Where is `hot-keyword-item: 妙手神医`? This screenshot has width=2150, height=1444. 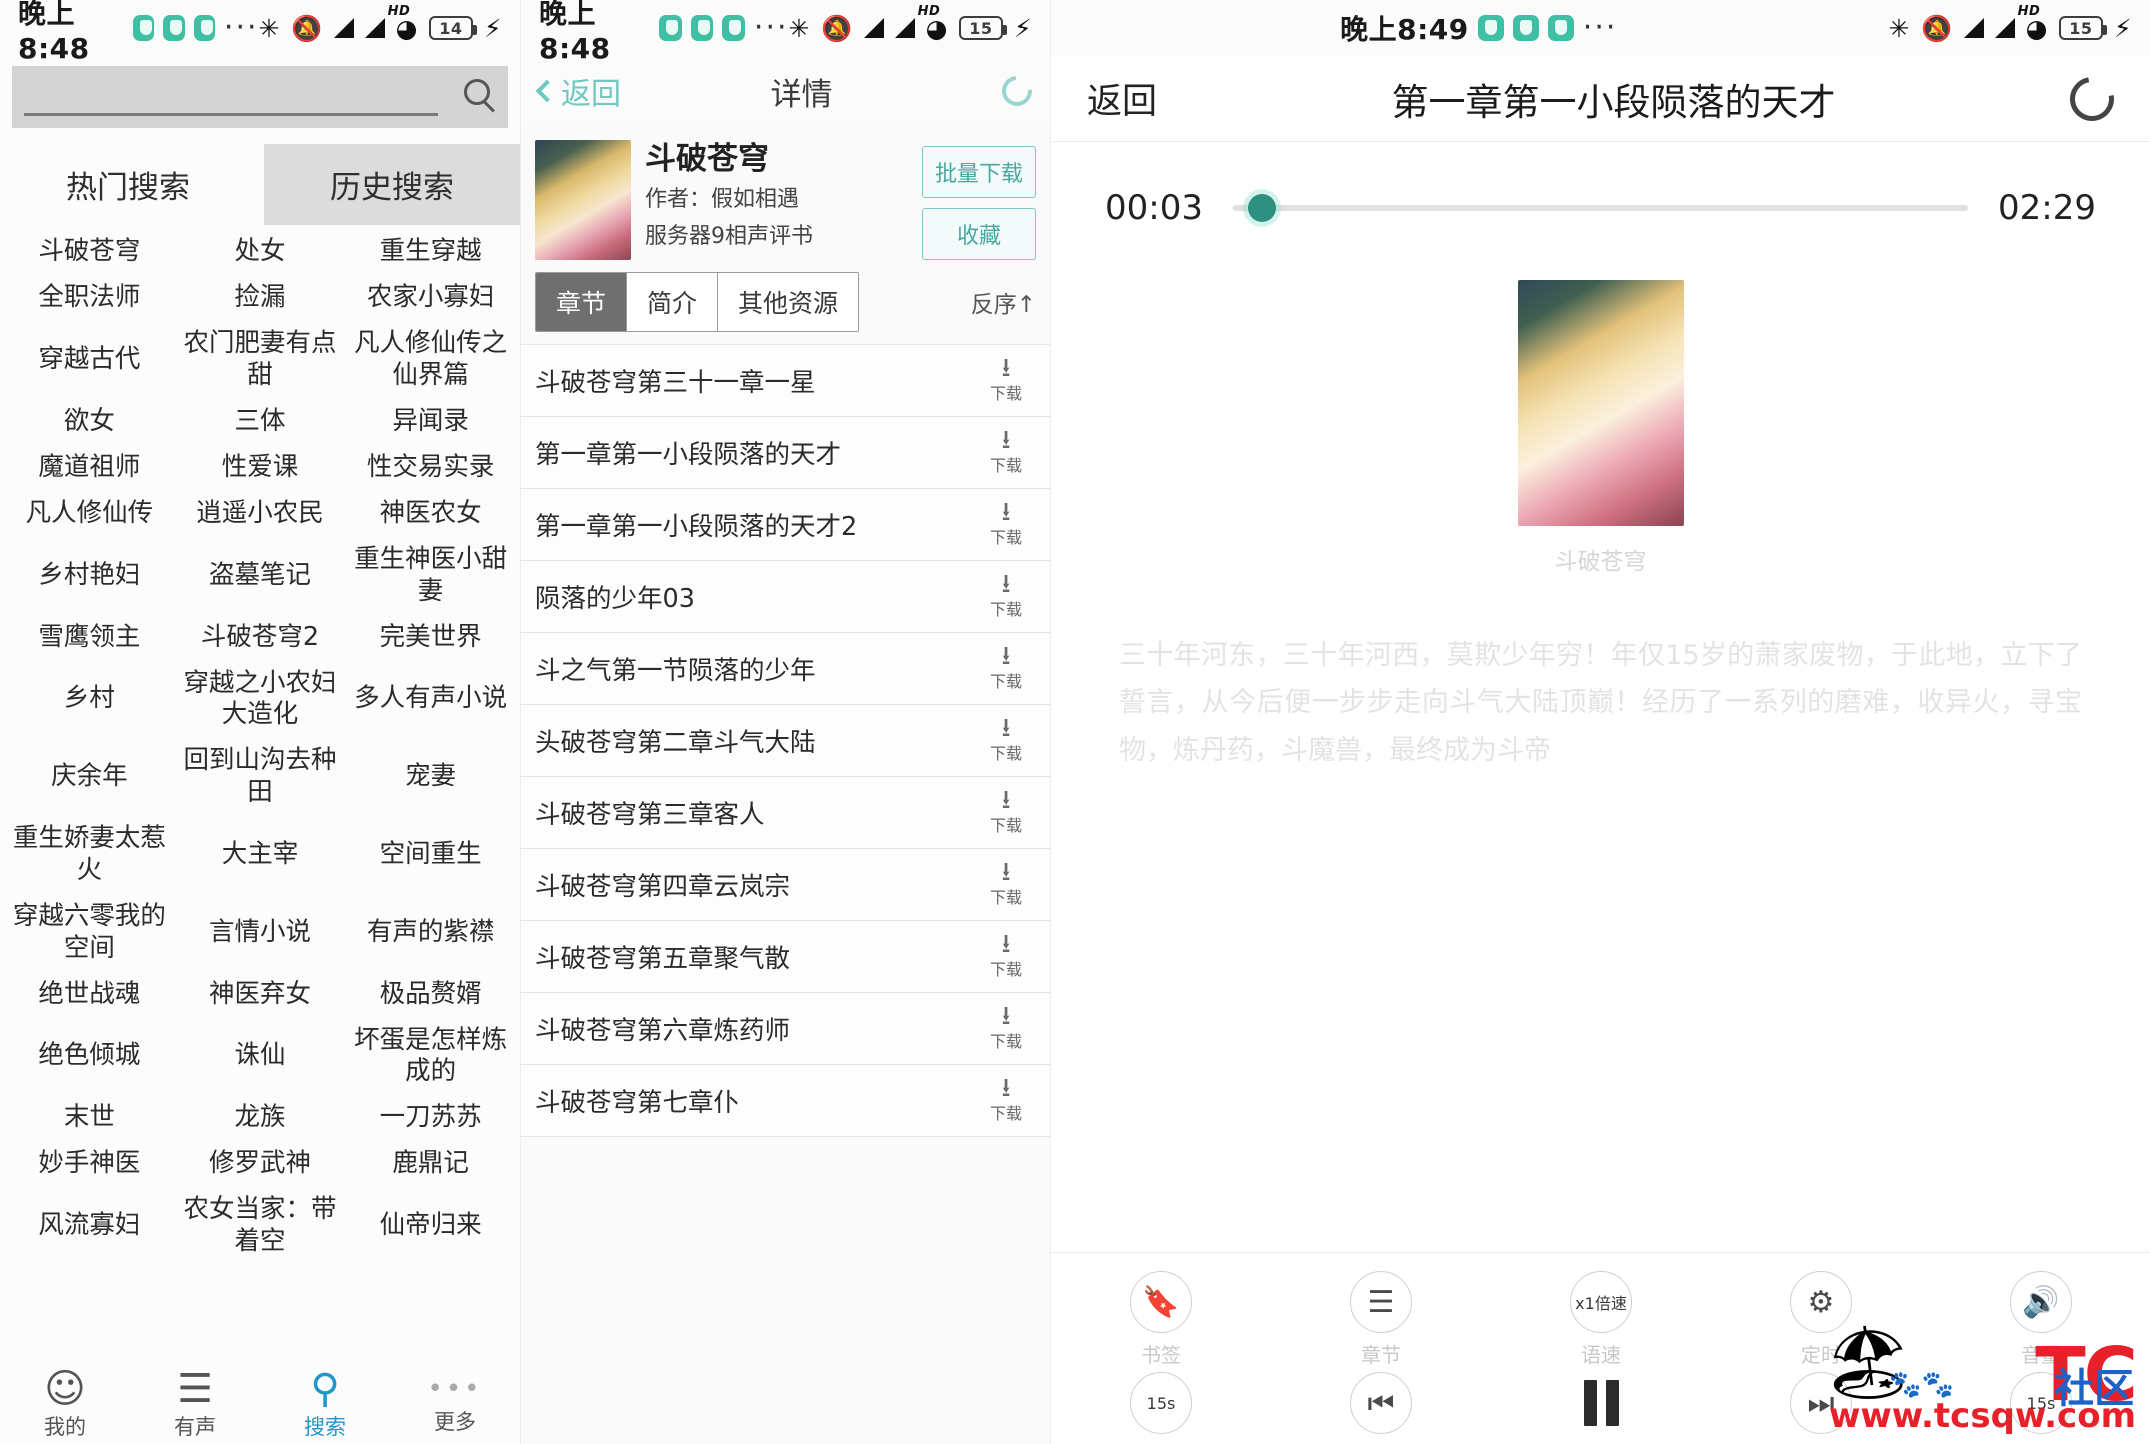
hot-keyword-item: 妙手神医 is located at coordinates (89, 1164).